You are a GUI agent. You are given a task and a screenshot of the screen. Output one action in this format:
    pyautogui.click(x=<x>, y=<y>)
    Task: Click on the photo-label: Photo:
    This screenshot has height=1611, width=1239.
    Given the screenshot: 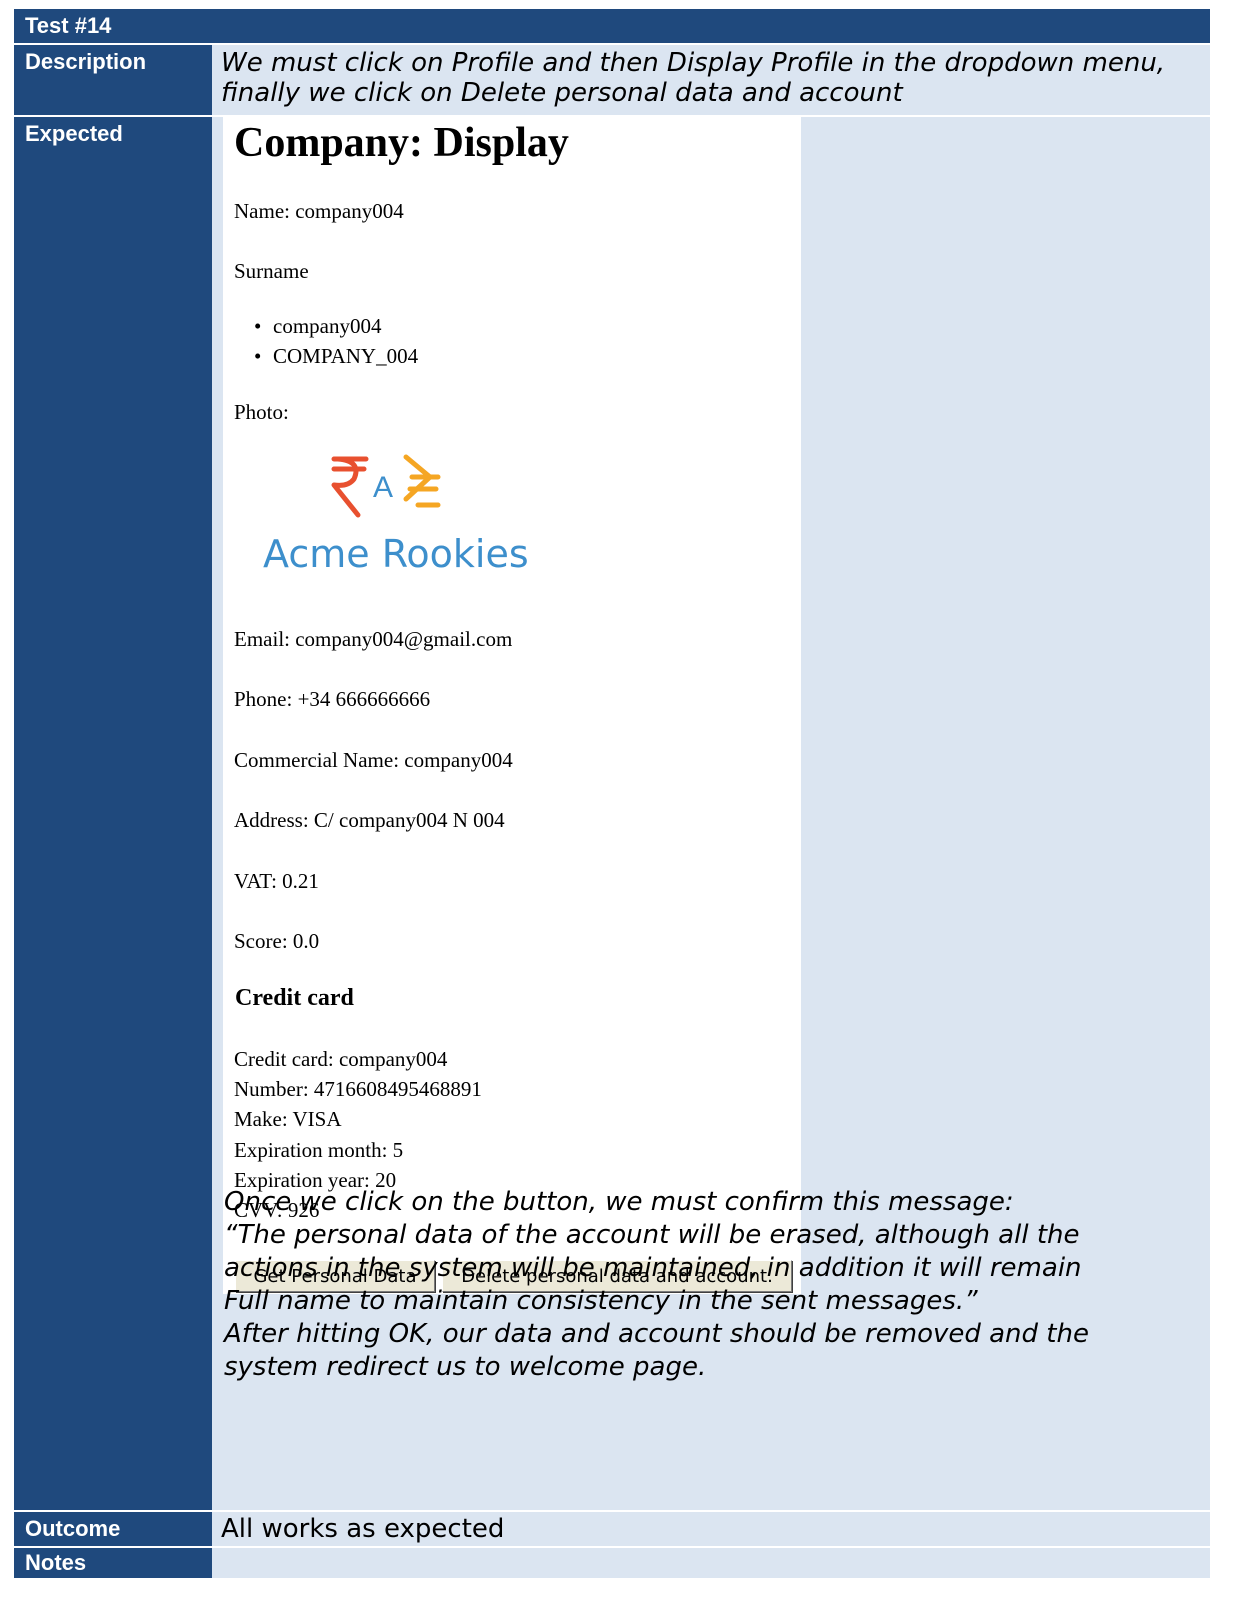 What is the action you would take?
    pyautogui.click(x=261, y=412)
    